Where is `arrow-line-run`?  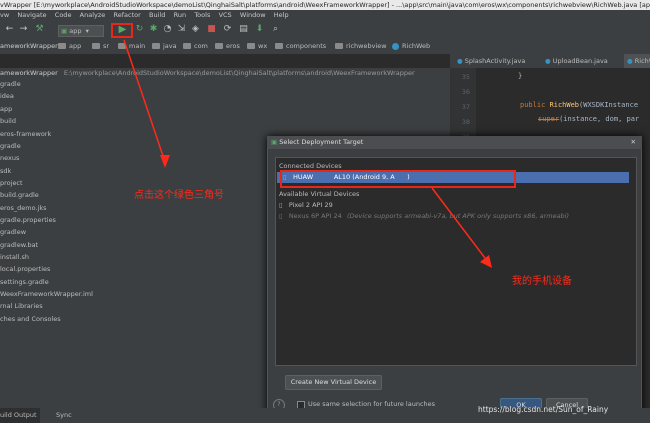 arrow-line-run is located at coordinates (144, 101).